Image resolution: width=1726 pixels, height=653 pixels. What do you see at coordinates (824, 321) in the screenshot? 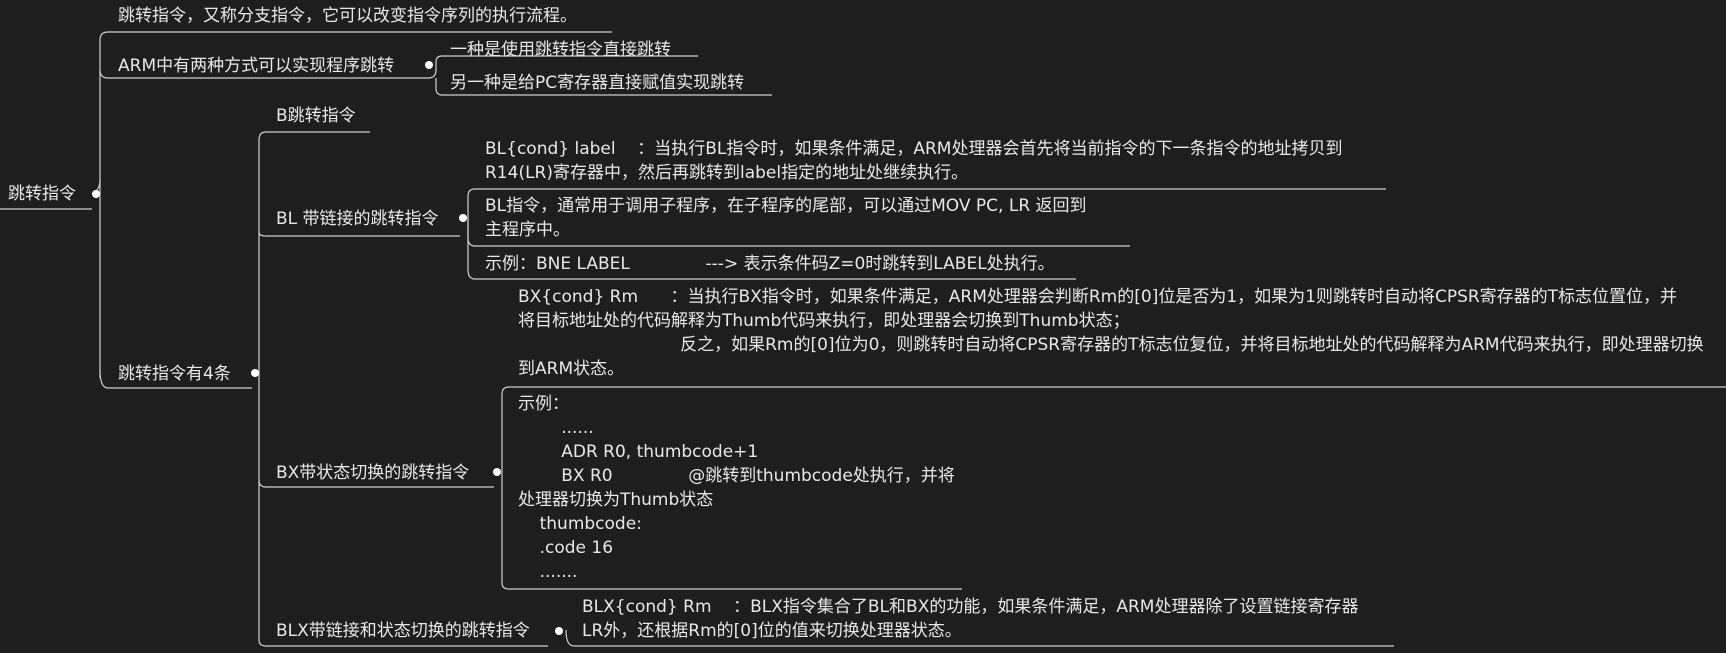
I see `bx-desc-line-2: 将目标地址处的代码解释为Thumb代码来执行，即处理器会切换到Thumb状态；` at bounding box center [824, 321].